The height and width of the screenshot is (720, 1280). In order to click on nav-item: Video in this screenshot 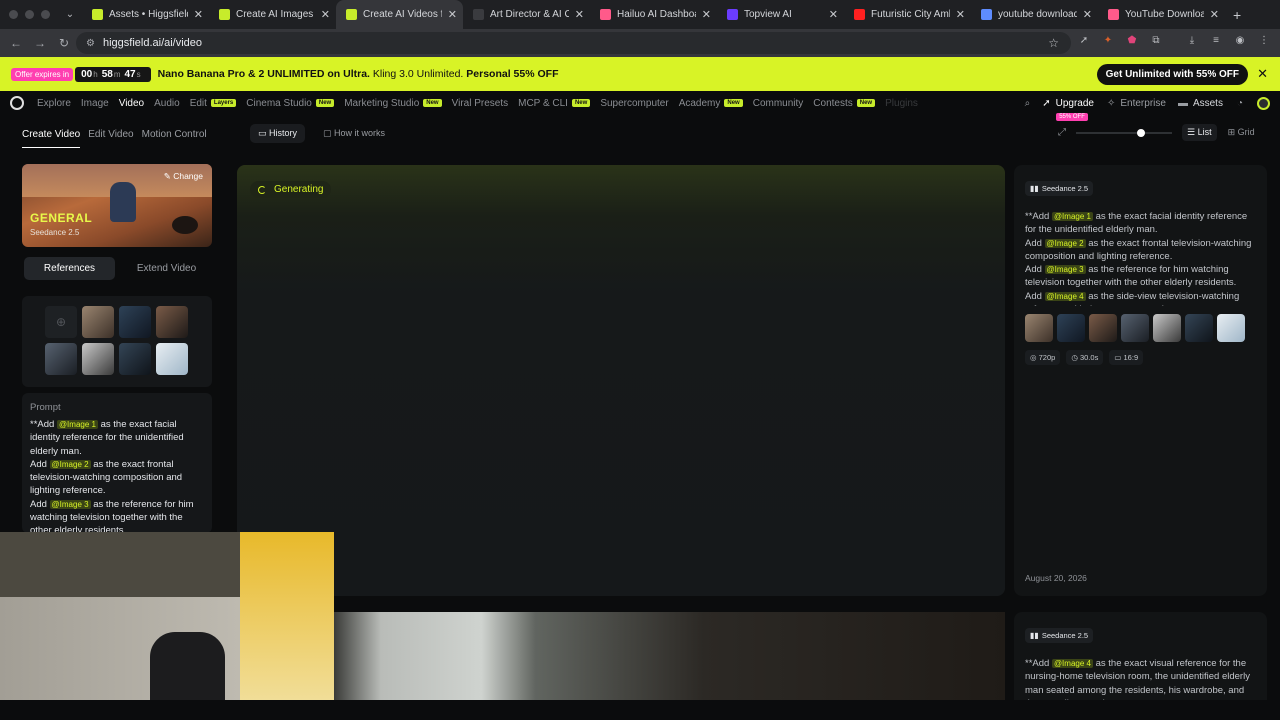, I will do `click(131, 103)`.